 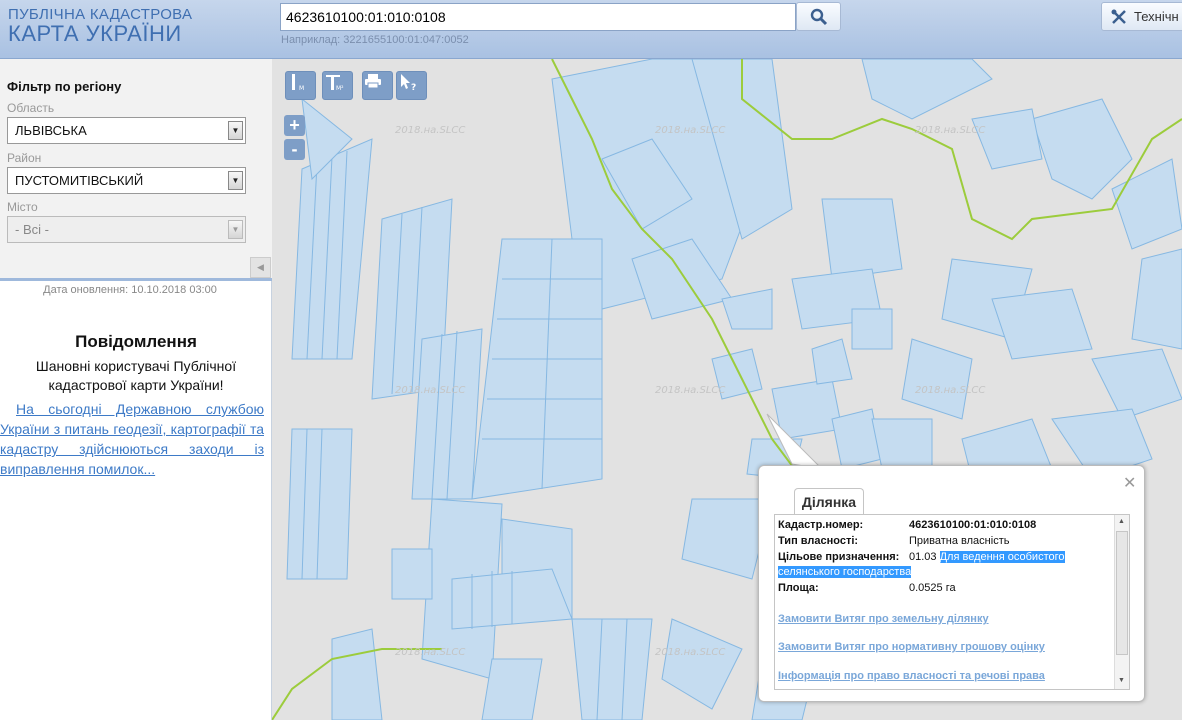 I want to click on oblast-select: ЛЬВІВСЬКА ▼, so click(x=126, y=130).